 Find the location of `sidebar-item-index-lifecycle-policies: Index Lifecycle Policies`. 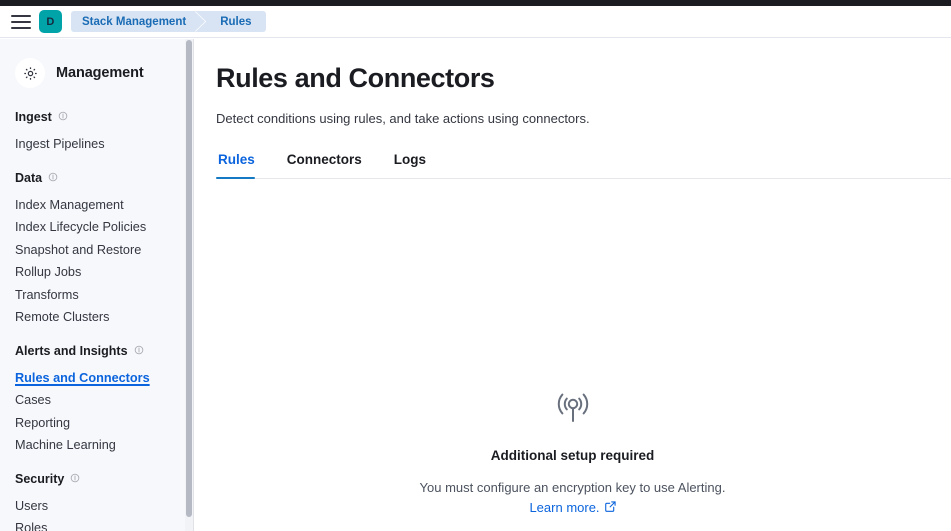

sidebar-item-index-lifecycle-policies: Index Lifecycle Policies is located at coordinates (100, 227).